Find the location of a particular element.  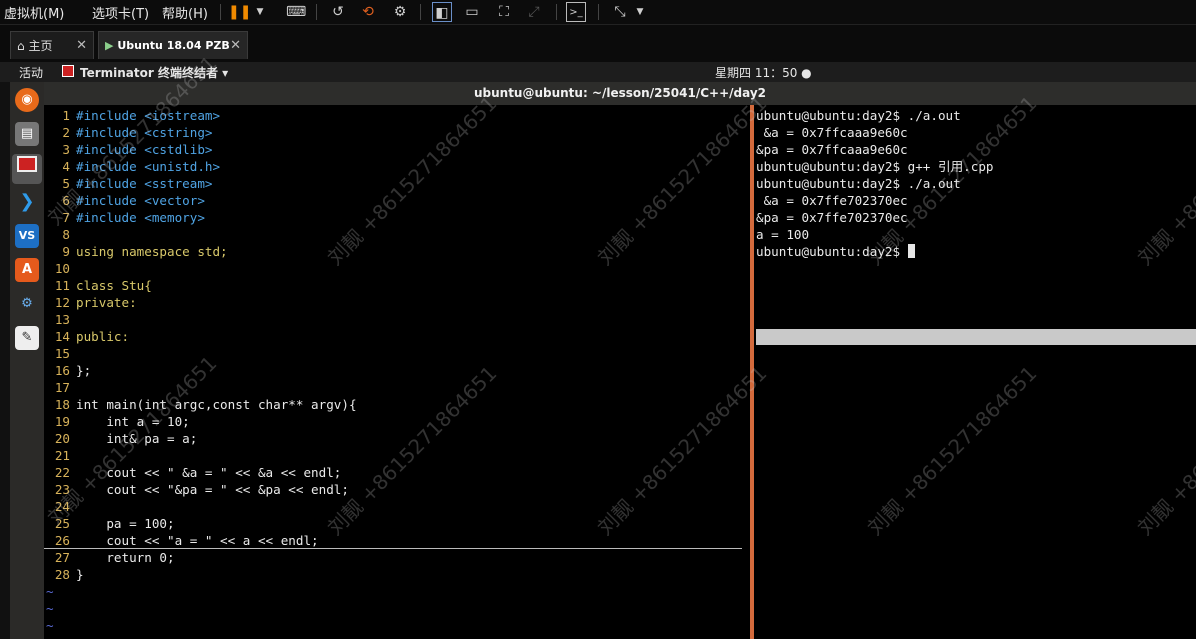

terminal-prompt-line: ubuntu@ubuntu:day2$ is located at coordinates (835, 251).